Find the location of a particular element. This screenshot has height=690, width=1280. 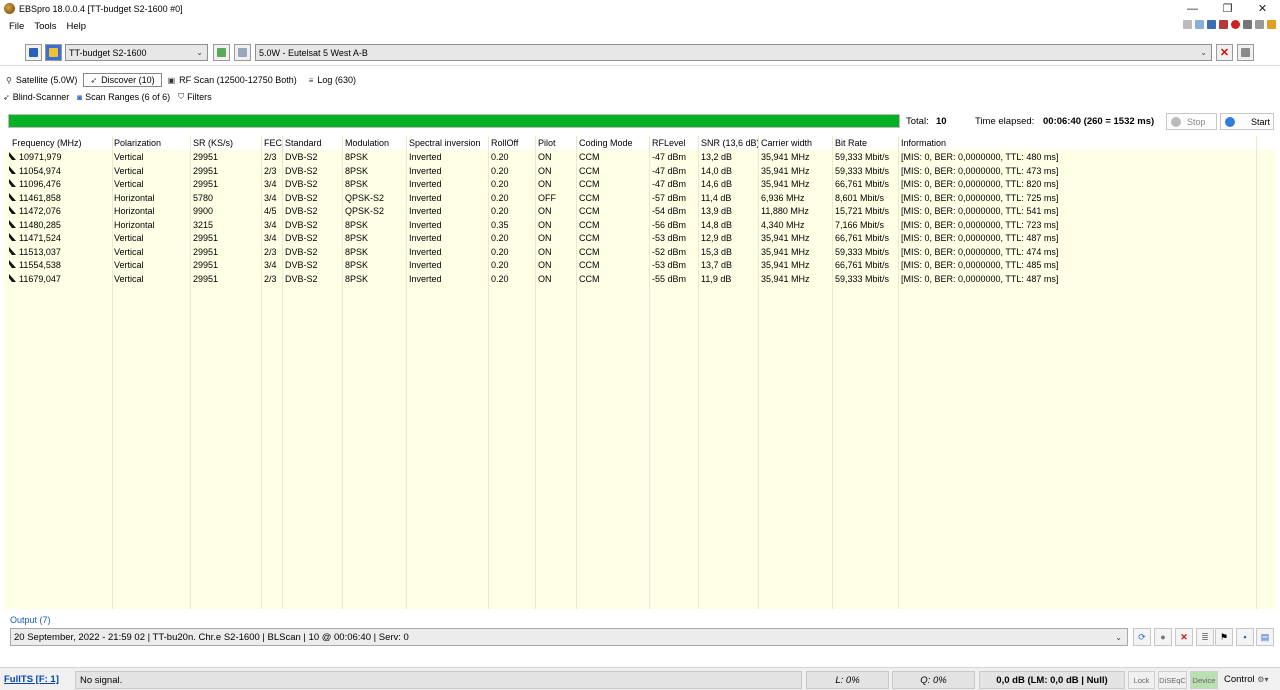

subtab-filters: ⛉ Filters is located at coordinates (195, 97).